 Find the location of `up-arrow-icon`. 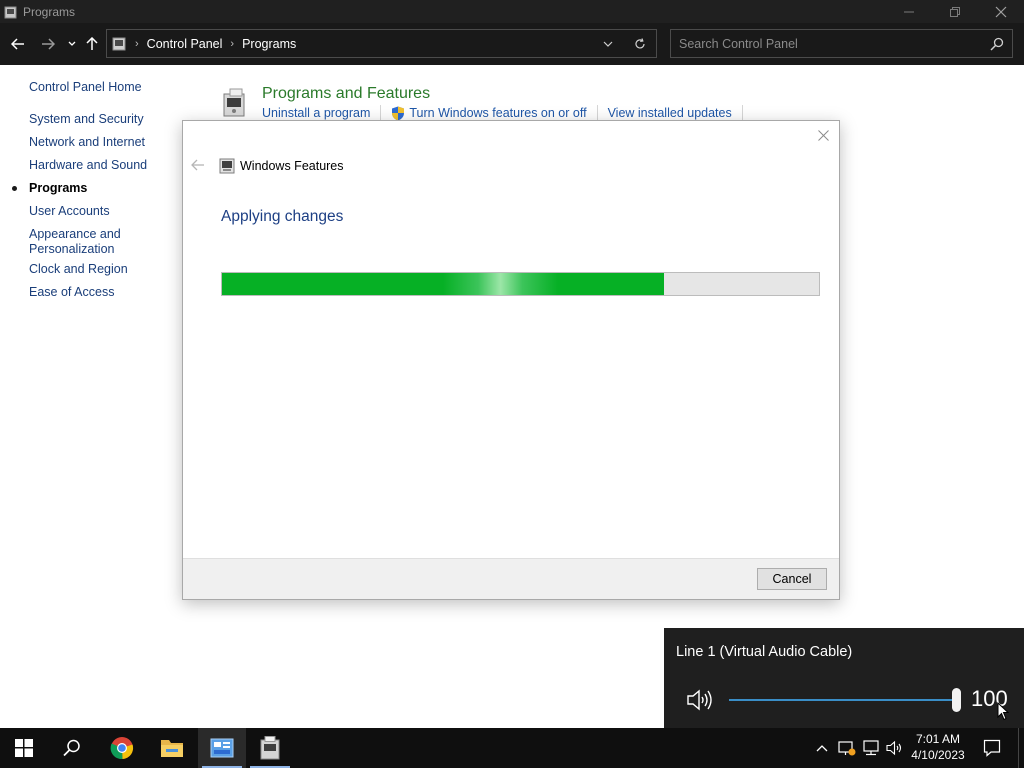

up-arrow-icon is located at coordinates (92, 43).